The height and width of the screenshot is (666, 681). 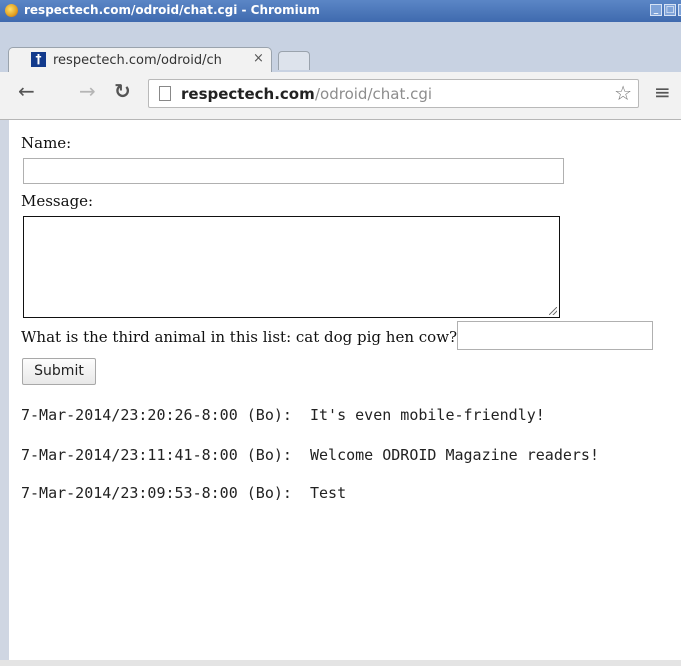 I want to click on name-input, so click(x=293, y=171).